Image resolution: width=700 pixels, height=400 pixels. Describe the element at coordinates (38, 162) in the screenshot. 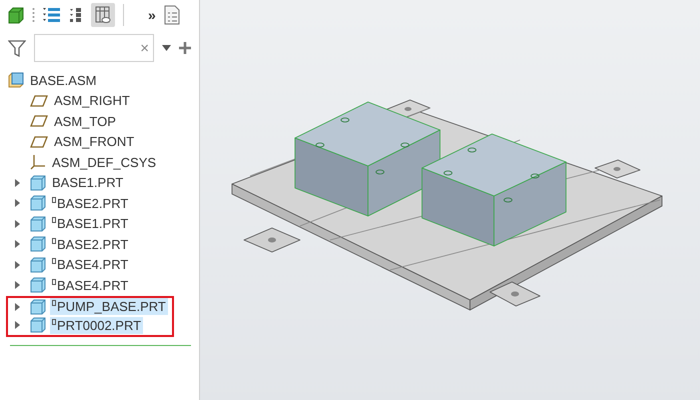

I see `coordinate-system-icon` at that location.